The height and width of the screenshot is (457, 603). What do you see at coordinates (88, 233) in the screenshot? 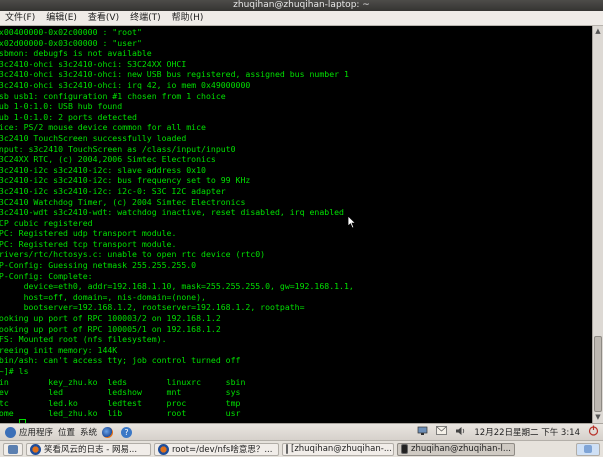
I see `terminal-line: RPC: Registered udp transport module.` at bounding box center [88, 233].